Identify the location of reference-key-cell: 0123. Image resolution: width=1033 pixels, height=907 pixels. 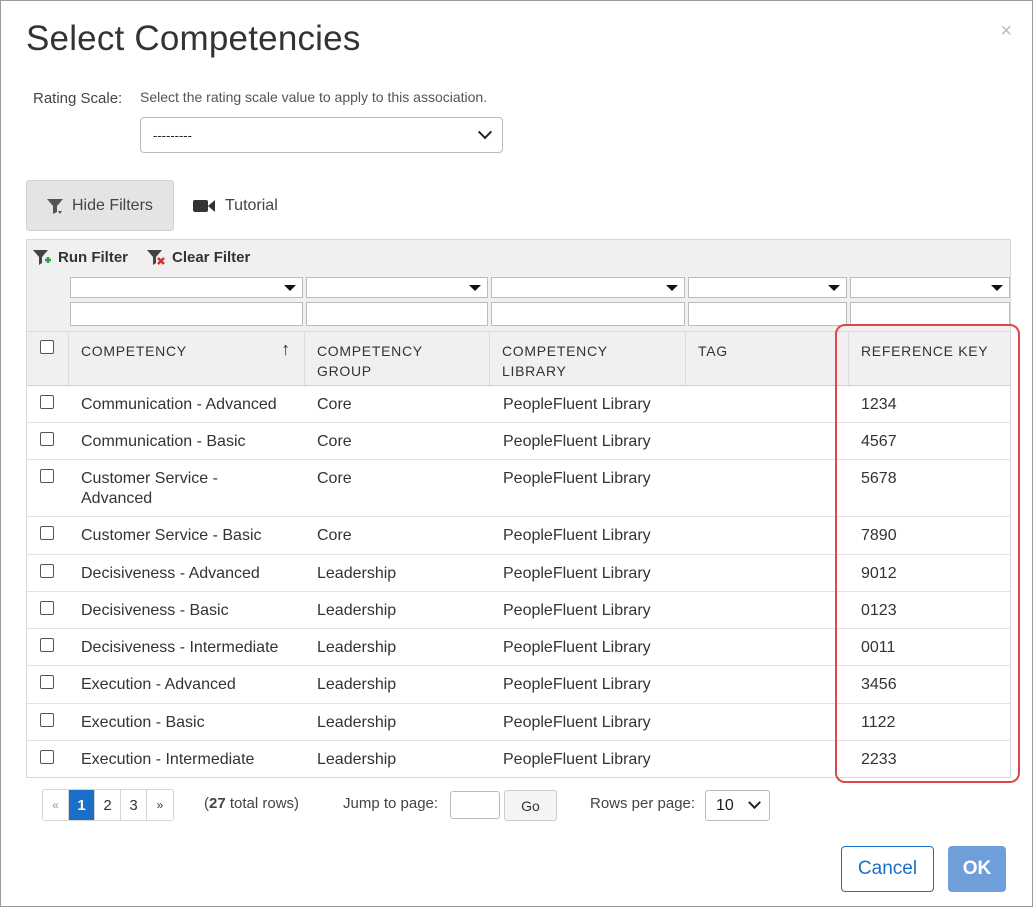
(879, 610).